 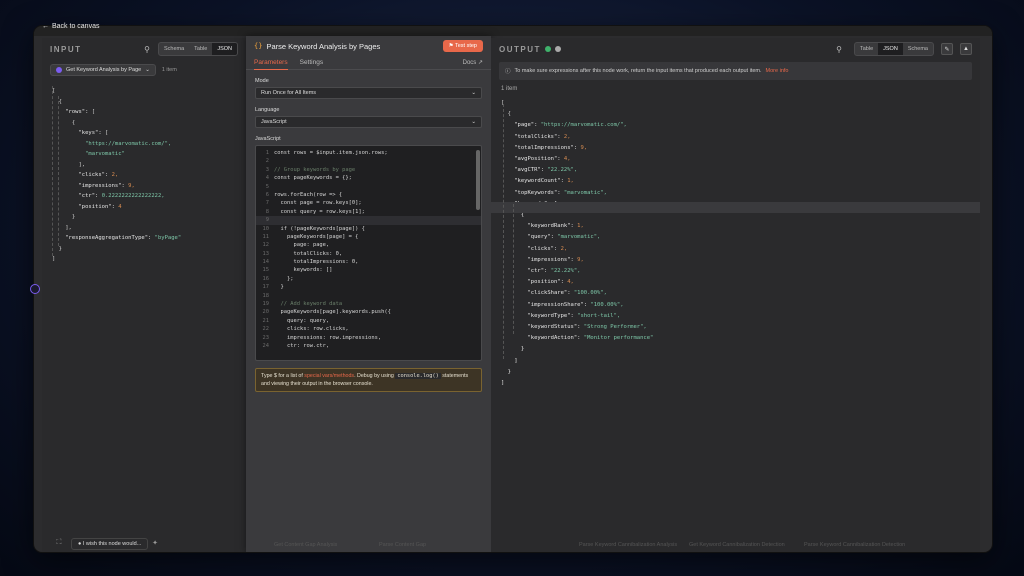 What do you see at coordinates (302, 245) in the screenshot?
I see `code-text: page: page,` at bounding box center [302, 245].